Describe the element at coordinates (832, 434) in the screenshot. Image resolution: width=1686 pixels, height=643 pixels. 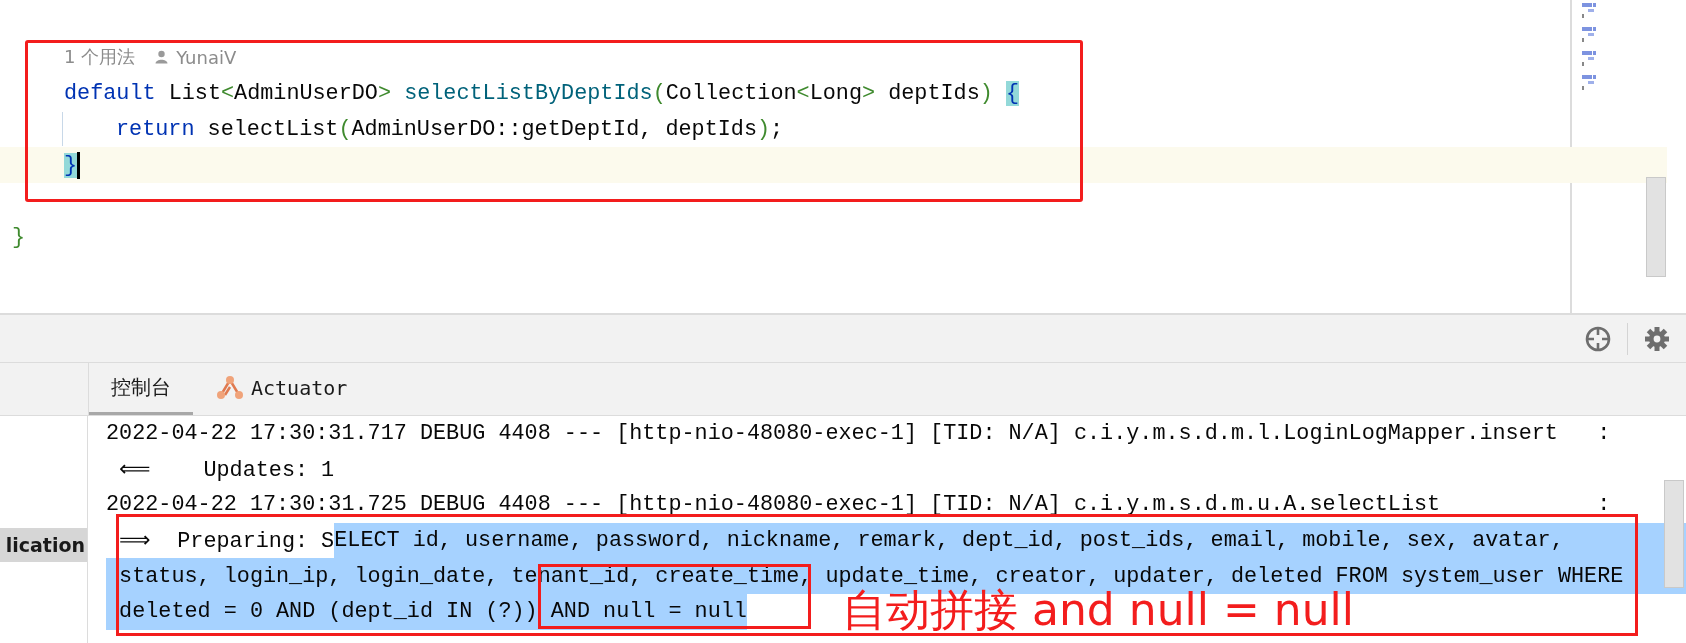
I see `log-line: 2022-04-22 17:30:31.717 DEBUG 4408 --- [http-nio-48080-exec-1] [TID: N/A] c.i.y.m.s.d.m.l.LoginLogMapper.insert` at that location.